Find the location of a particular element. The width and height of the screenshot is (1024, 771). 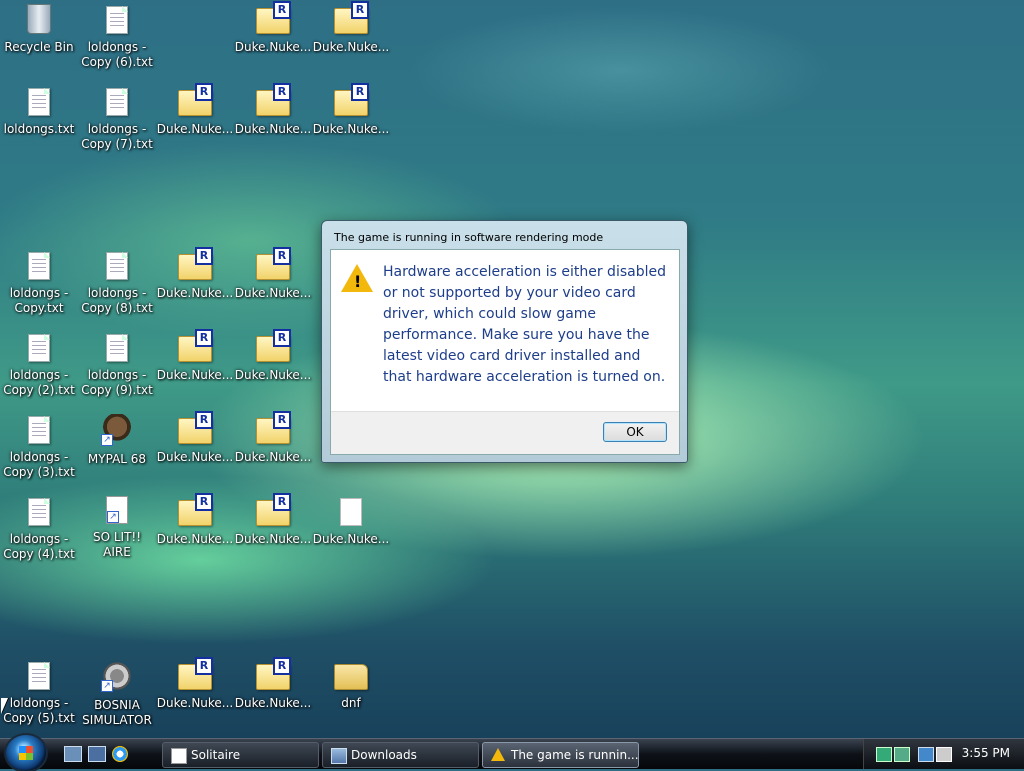

desktop-icon-mypal: ↗ MYPAL 68 is located at coordinates (117, 439).